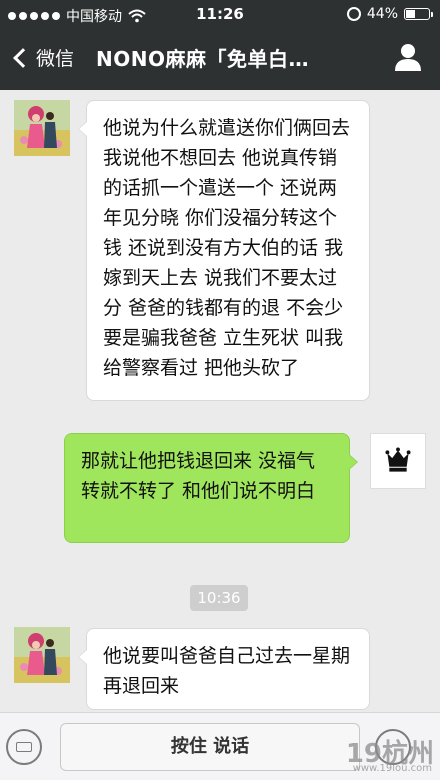 Image resolution: width=440 pixels, height=780 pixels. I want to click on rotation-lock-icon, so click(353, 14).